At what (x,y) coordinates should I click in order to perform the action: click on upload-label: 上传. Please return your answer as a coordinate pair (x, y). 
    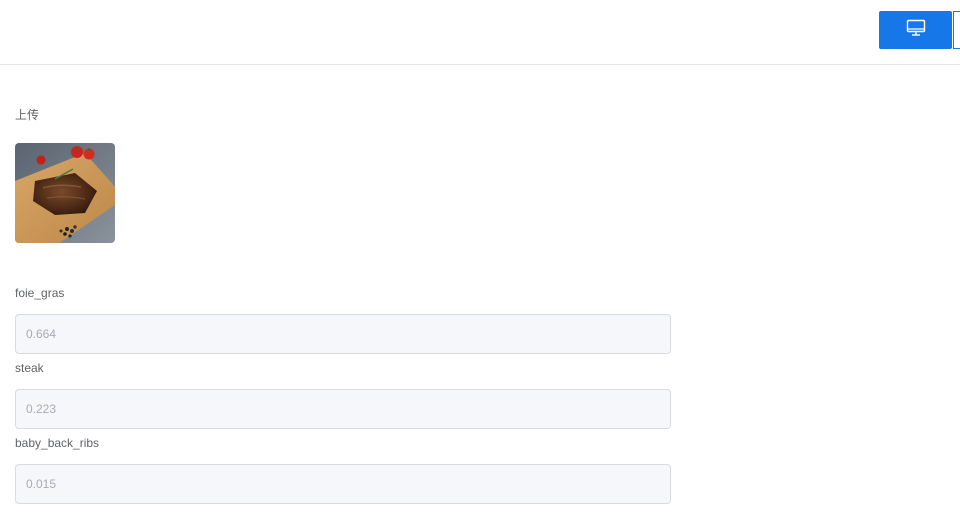
    Looking at the image, I should click on (27, 115).